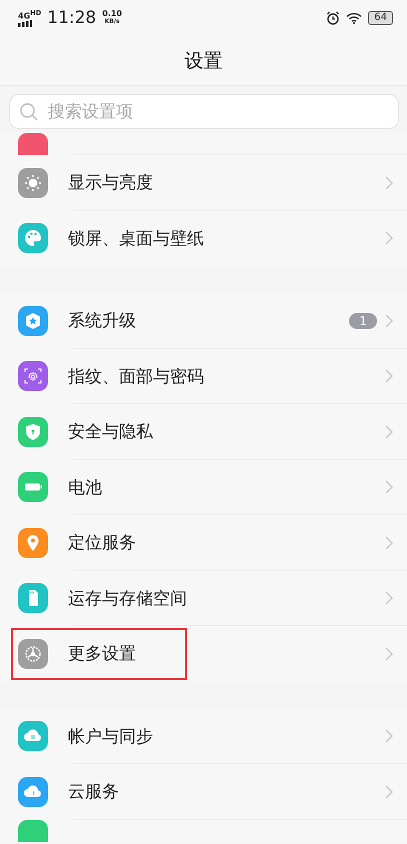 This screenshot has height=844, width=407. Describe the element at coordinates (33, 791) in the screenshot. I see `cloud-icon` at that location.